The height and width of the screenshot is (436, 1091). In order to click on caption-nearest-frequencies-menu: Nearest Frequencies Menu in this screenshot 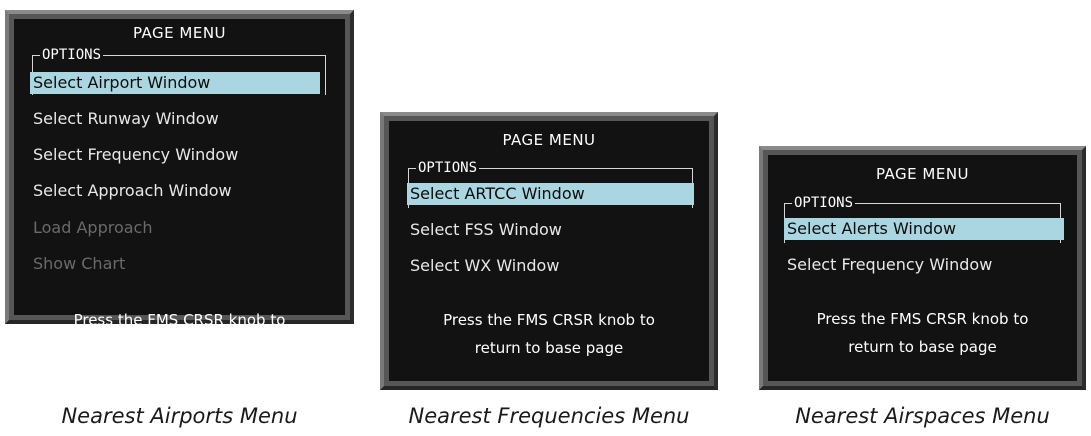, I will do `click(549, 416)`.